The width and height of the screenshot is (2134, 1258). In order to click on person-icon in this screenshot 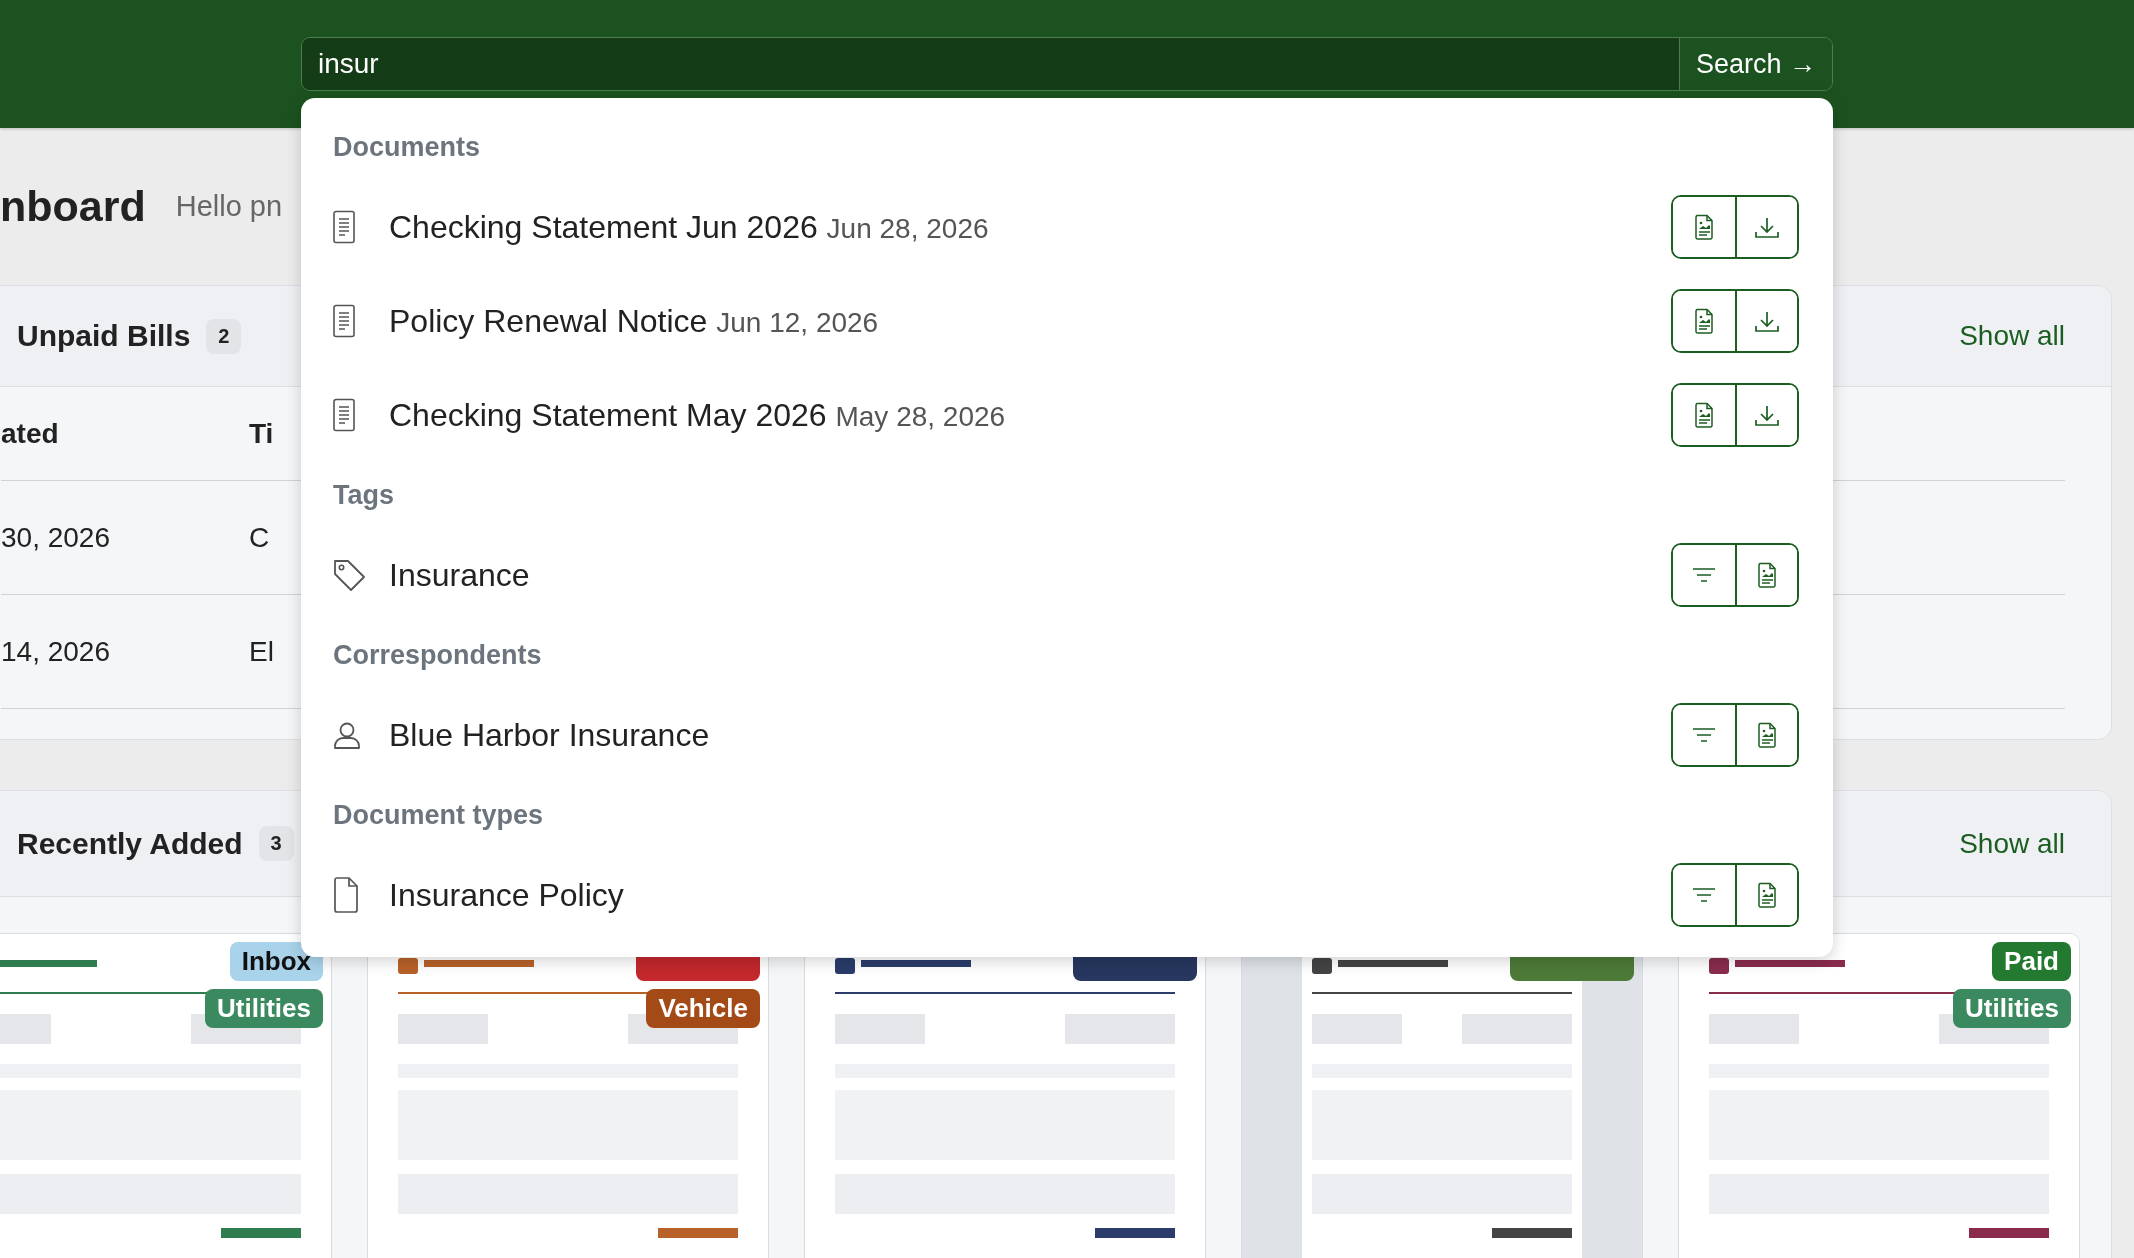, I will do `click(347, 735)`.